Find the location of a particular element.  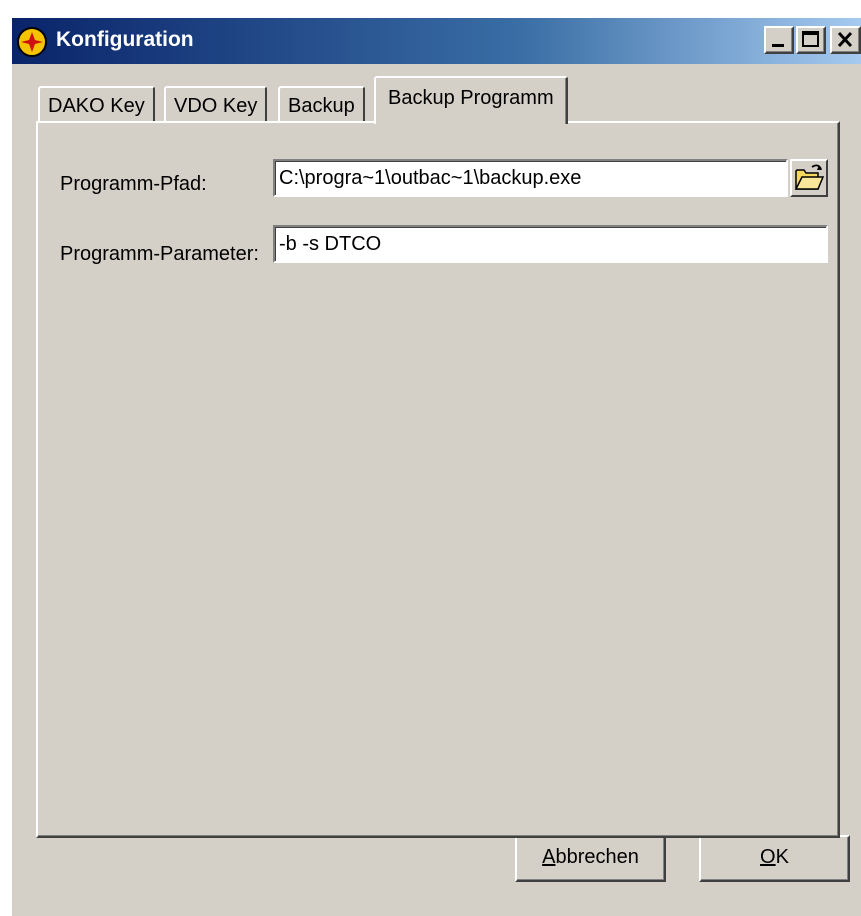

tab-vdo-key: VDO Key is located at coordinates (216, 105).